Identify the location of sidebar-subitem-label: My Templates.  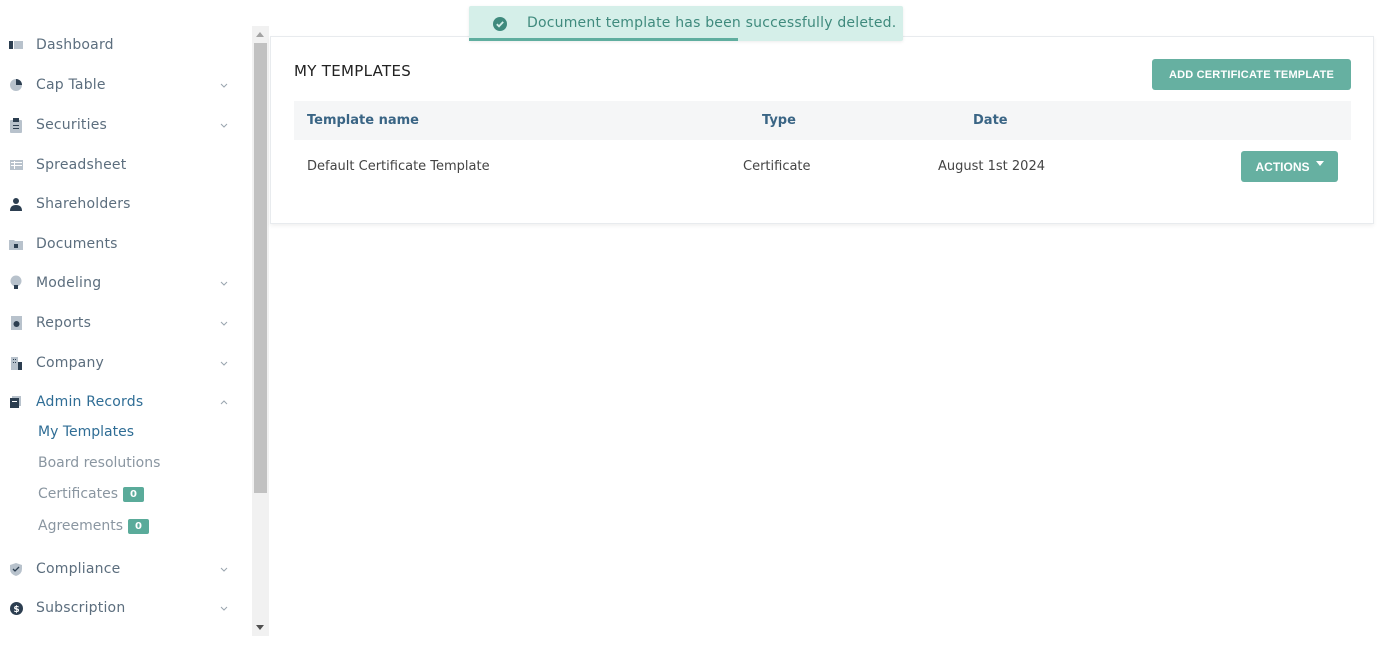
(86, 432).